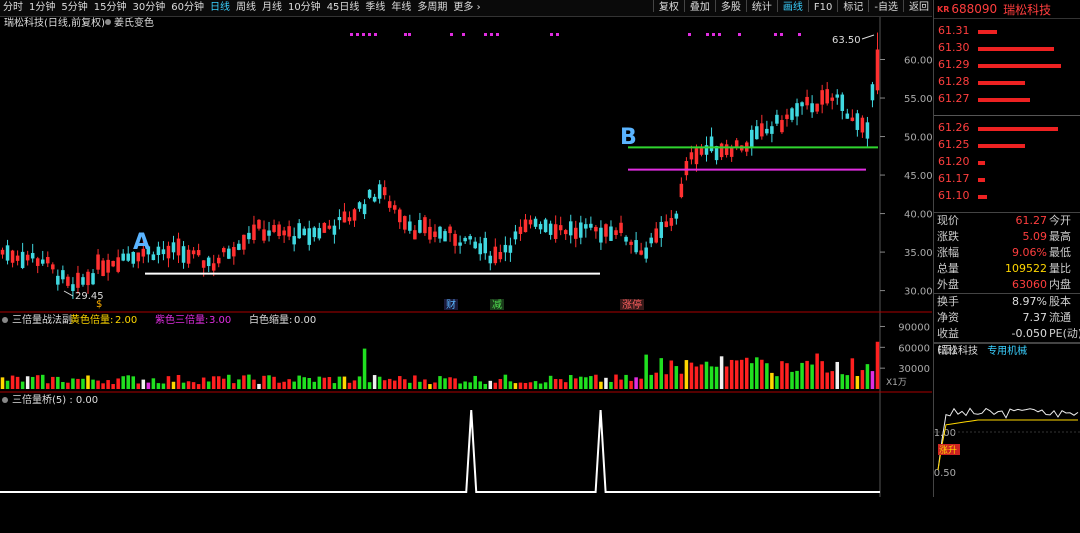 The width and height of the screenshot is (1080, 533). I want to click on bid-row: 61.20, so click(1007, 162).